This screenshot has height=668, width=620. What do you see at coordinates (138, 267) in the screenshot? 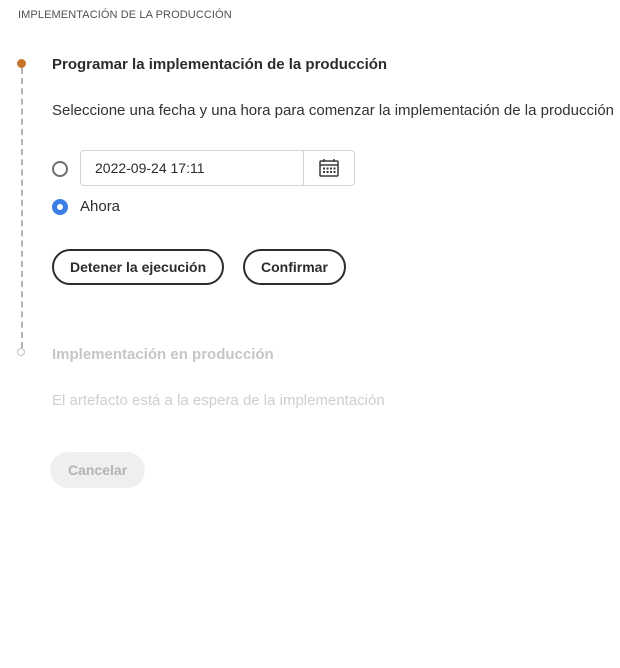
I see `stop-execution-button: Detener la ejecución` at bounding box center [138, 267].